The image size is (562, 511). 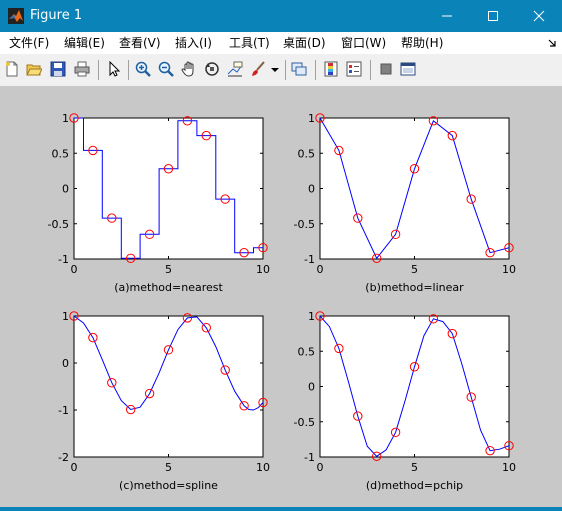 I want to click on menu-edit: 编辑(E), so click(x=84, y=43).